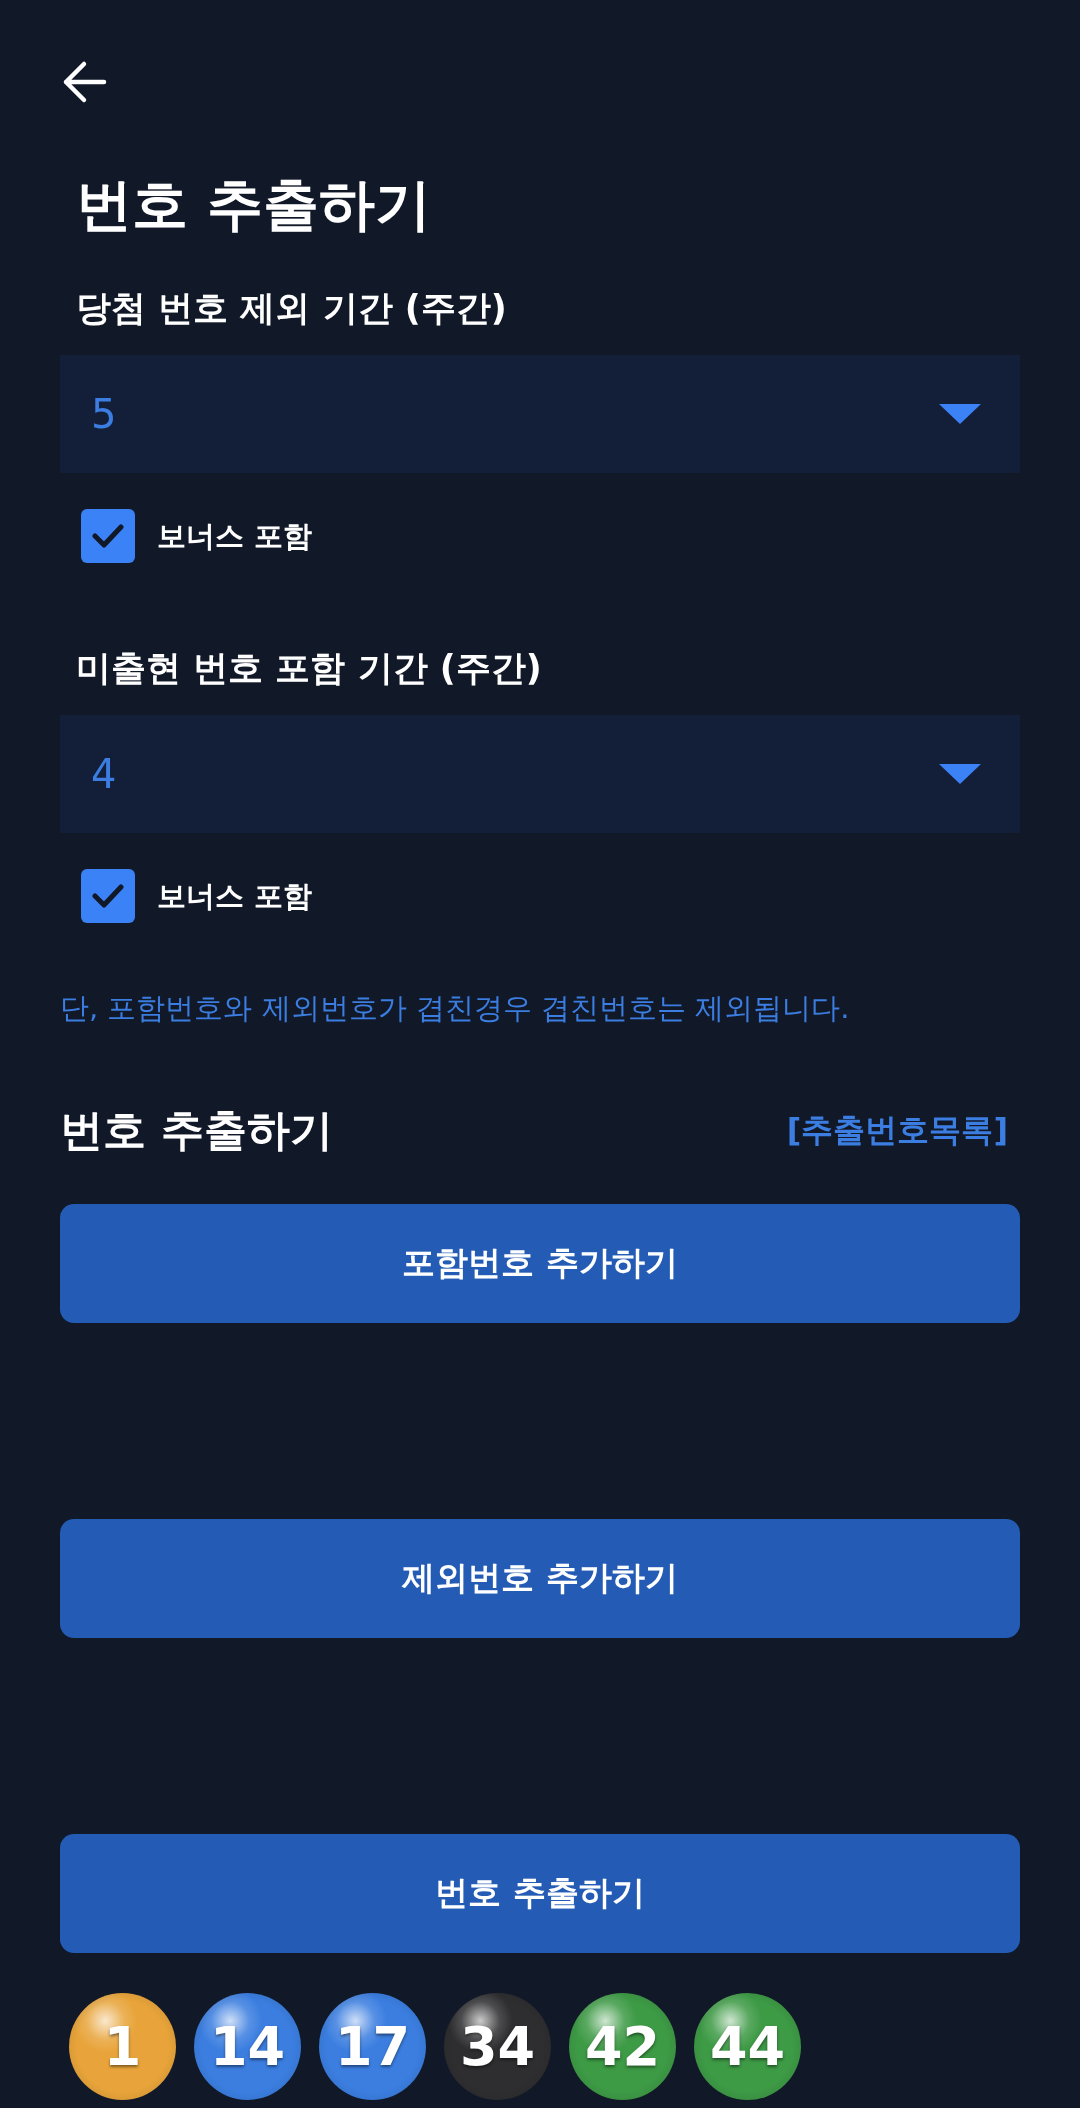 The image size is (1080, 2108). I want to click on lottery-ball: 34, so click(497, 2046).